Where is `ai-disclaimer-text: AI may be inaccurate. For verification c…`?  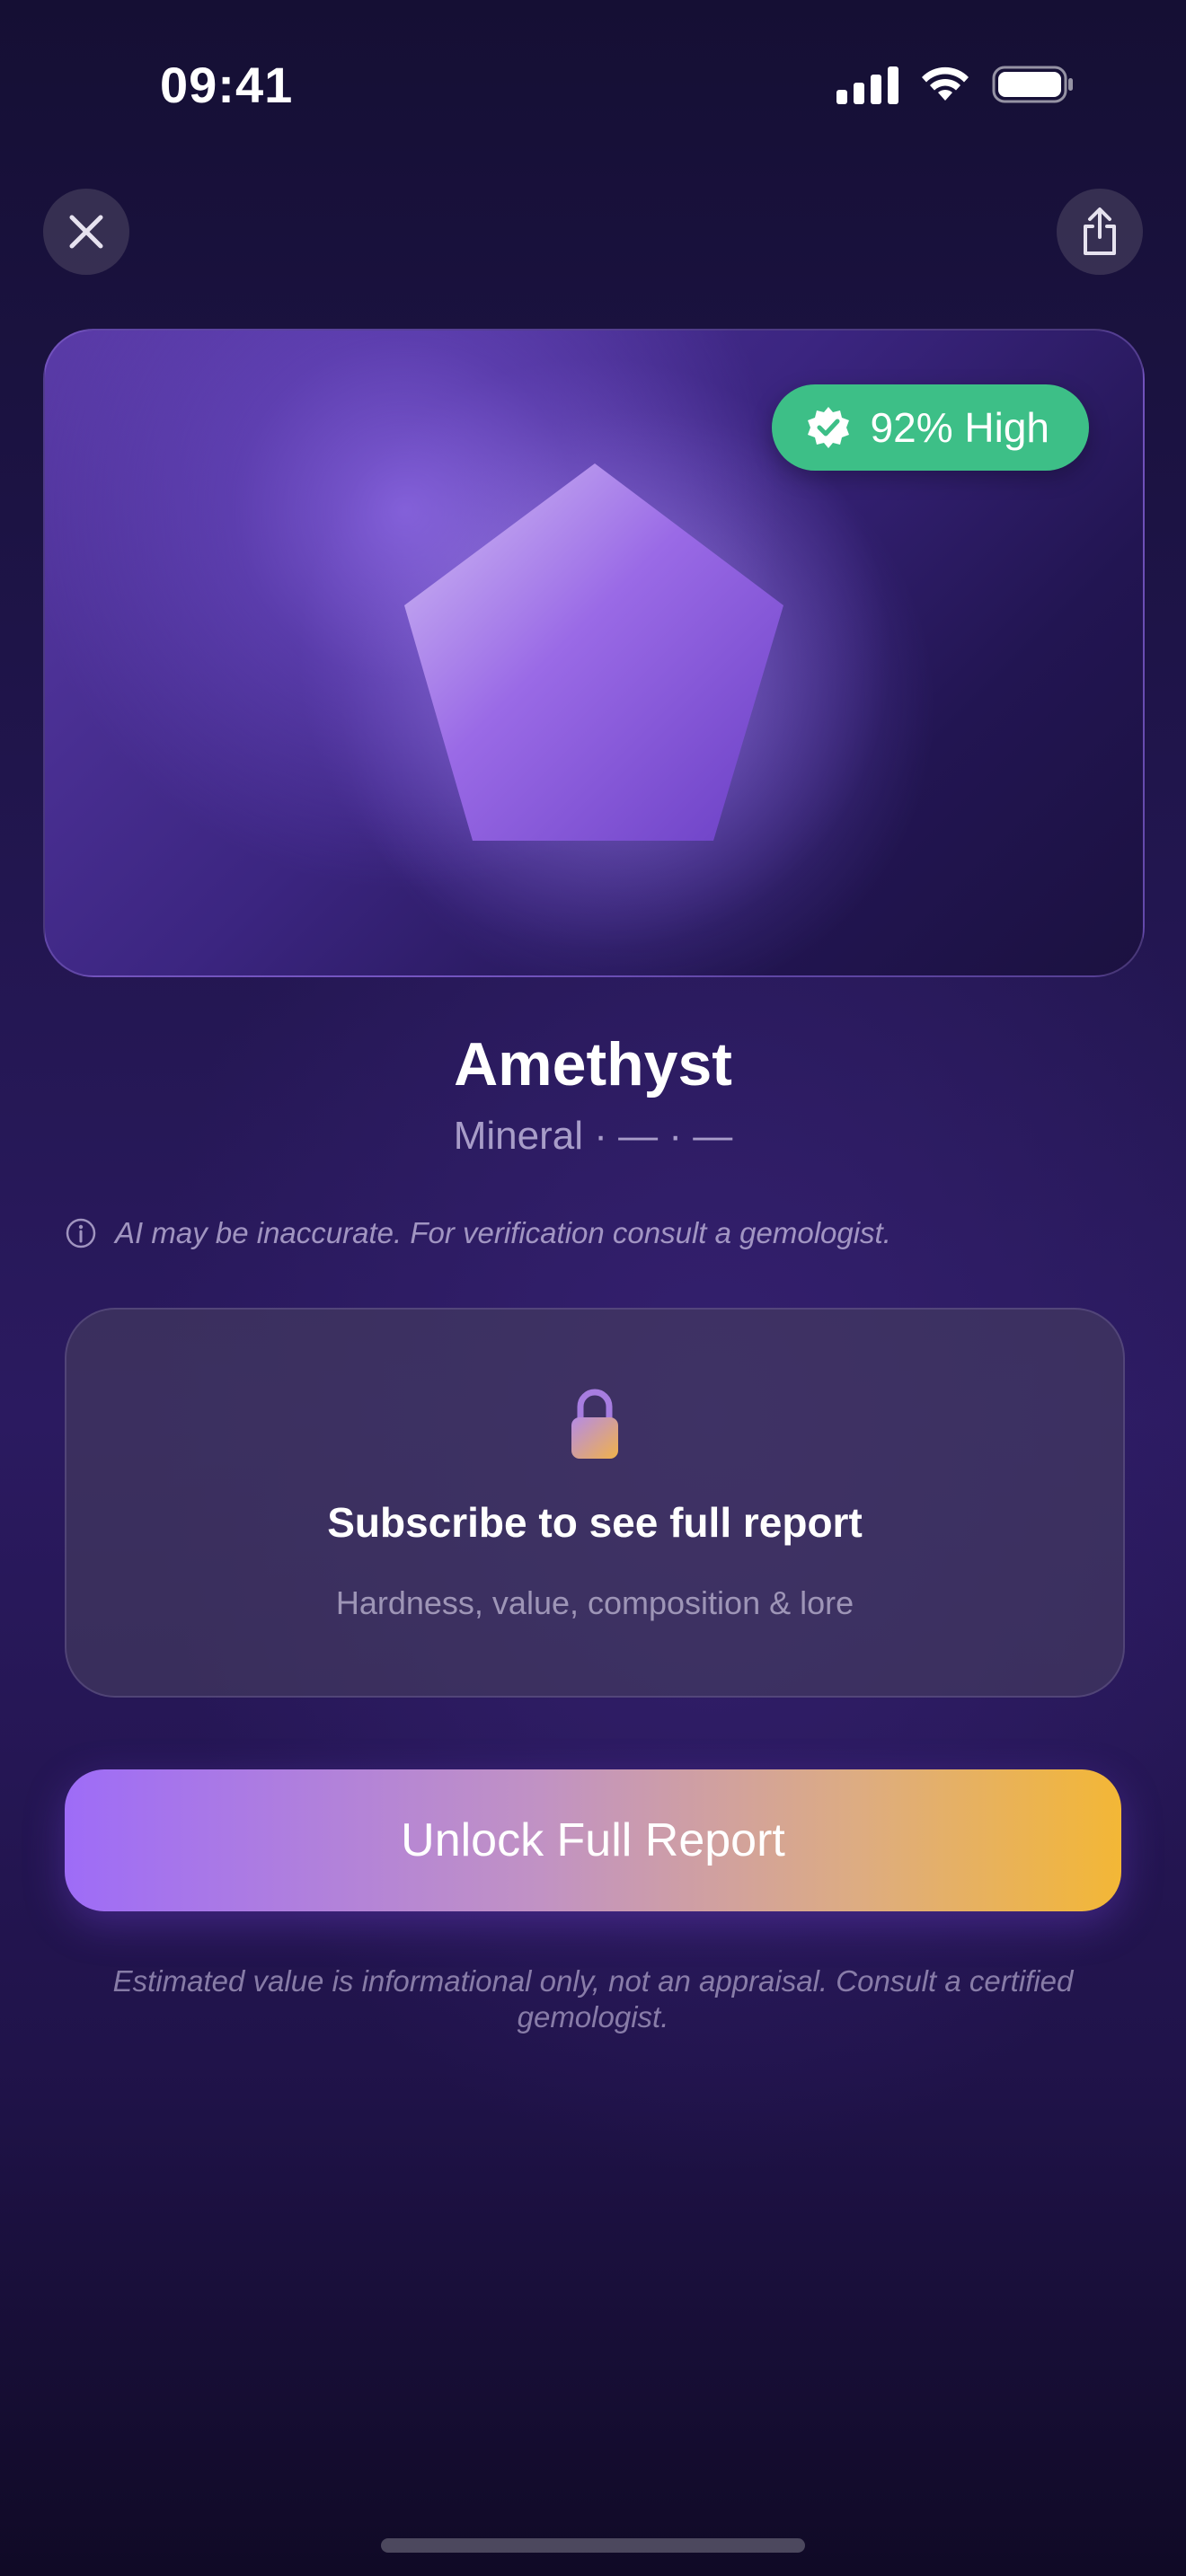 ai-disclaimer-text: AI may be inaccurate. For verification c… is located at coordinates (503, 1232).